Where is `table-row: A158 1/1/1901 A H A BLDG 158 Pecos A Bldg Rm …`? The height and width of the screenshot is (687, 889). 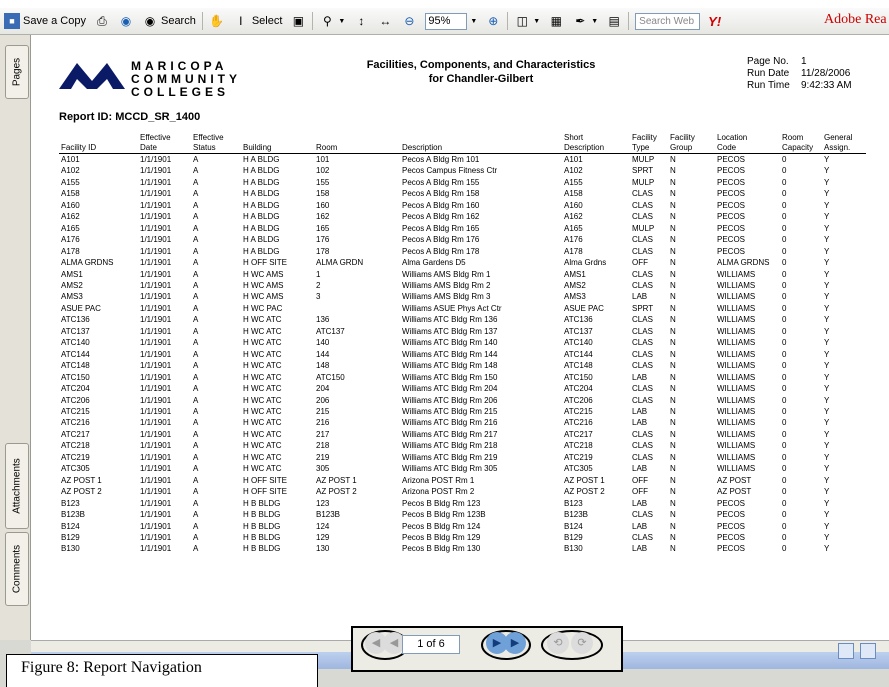 table-row: A158 1/1/1901 A H A BLDG 158 Pecos A Bldg Rm … is located at coordinates (462, 193).